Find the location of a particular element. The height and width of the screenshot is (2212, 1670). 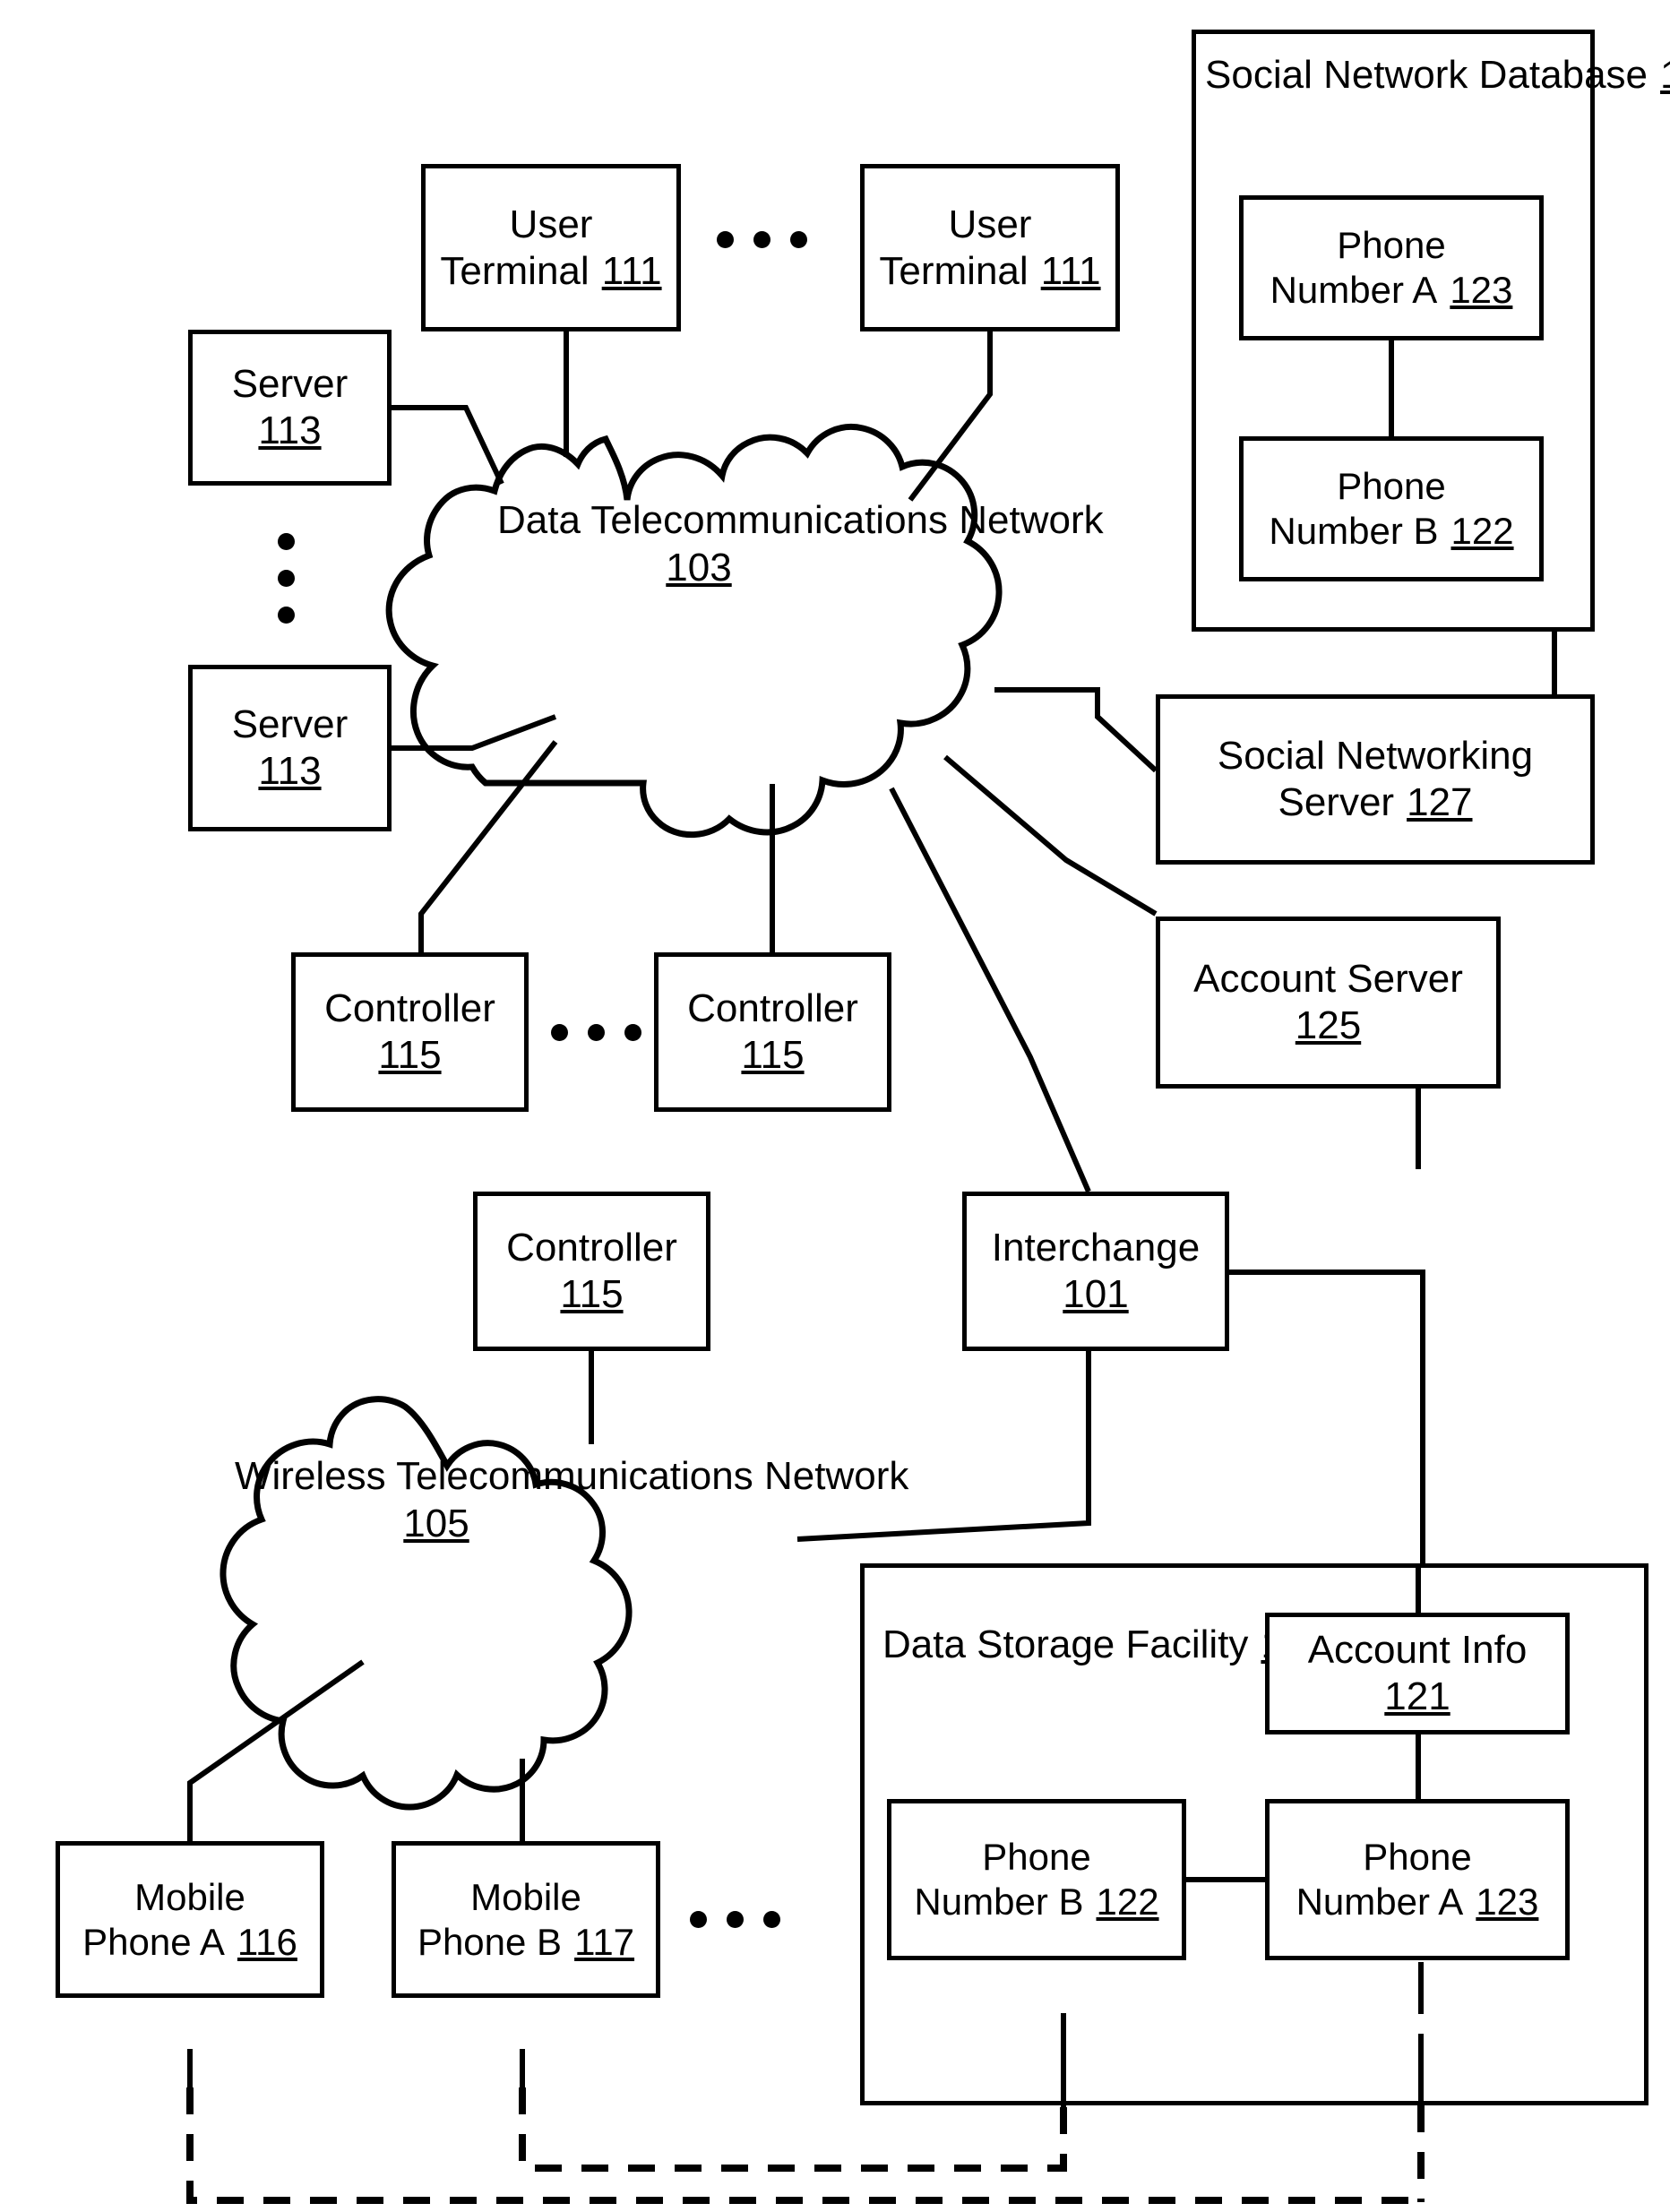

line-interchange-to-data-storage-facility is located at coordinates (1327, 1416).